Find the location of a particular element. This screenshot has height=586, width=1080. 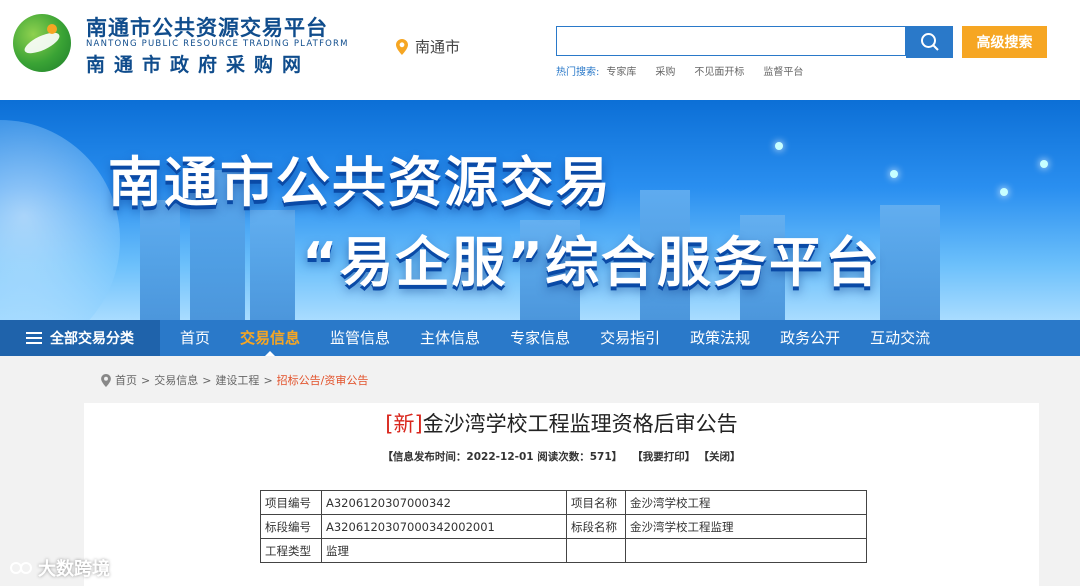

search-button is located at coordinates (929, 42).